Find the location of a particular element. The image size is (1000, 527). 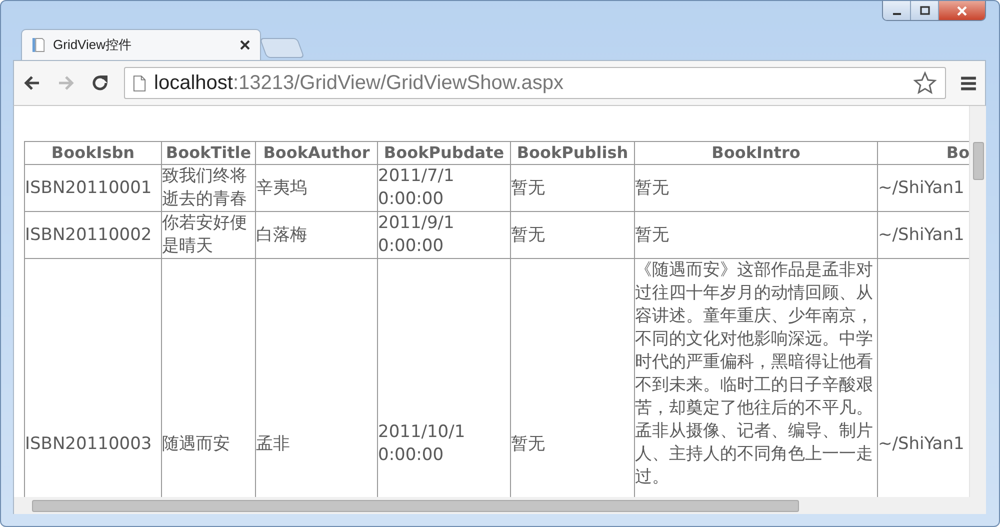

table-cell: 你若安好便是晴天 is located at coordinates (209, 235).